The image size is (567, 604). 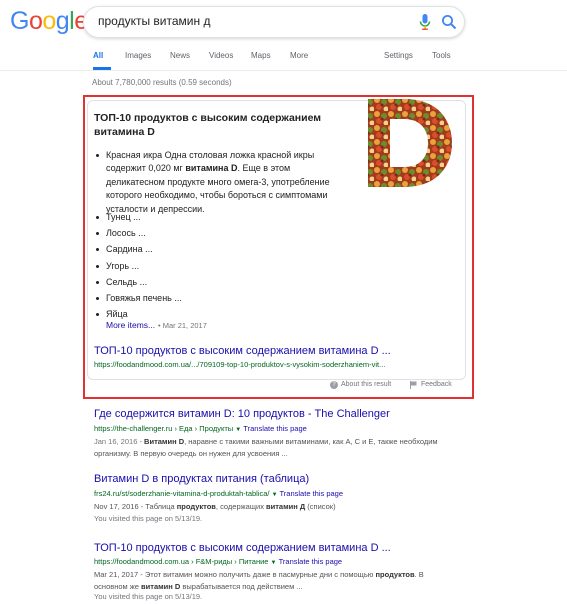 What do you see at coordinates (299, 55) in the screenshot?
I see `tab-more: More` at bounding box center [299, 55].